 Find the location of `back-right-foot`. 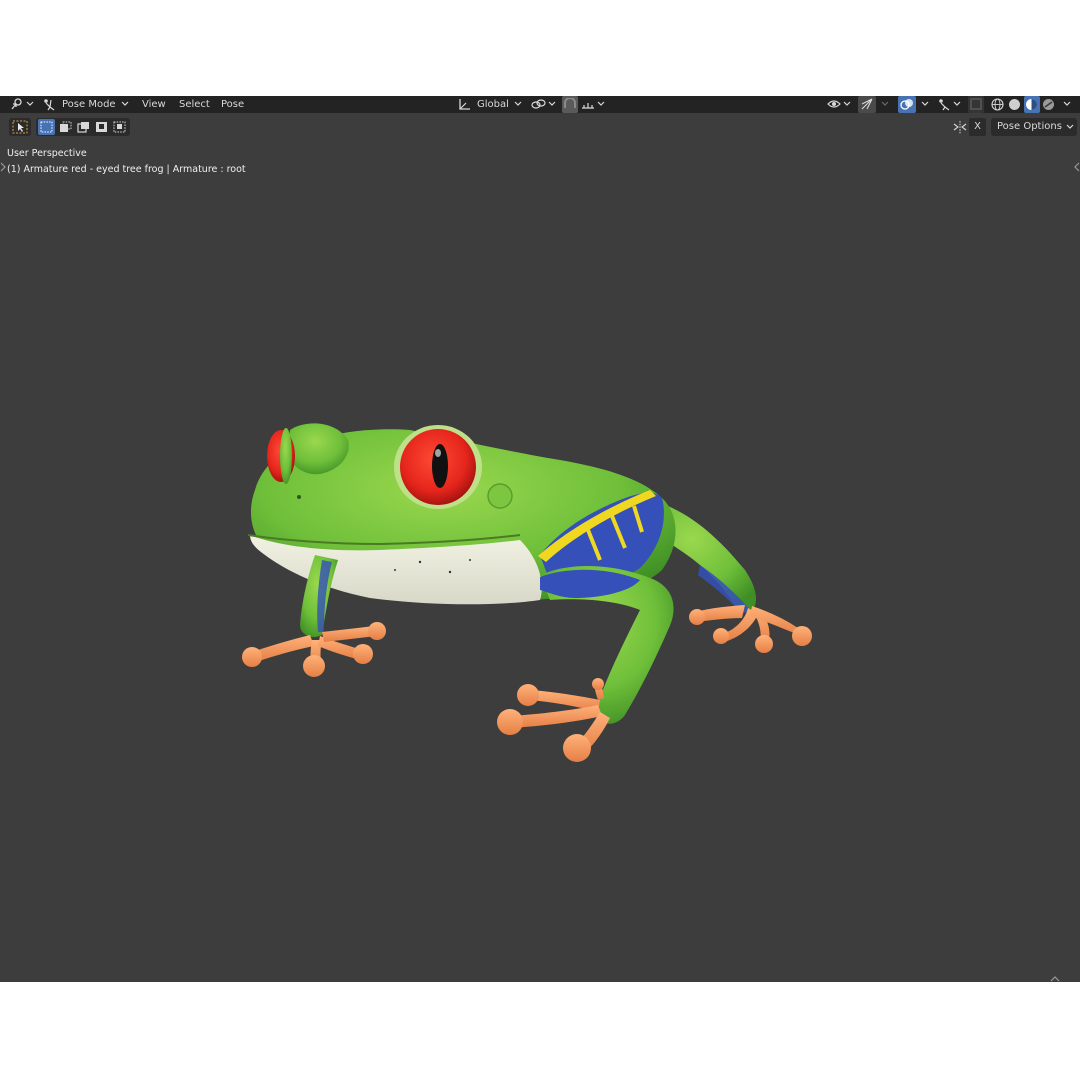

back-right-foot is located at coordinates (750, 629).